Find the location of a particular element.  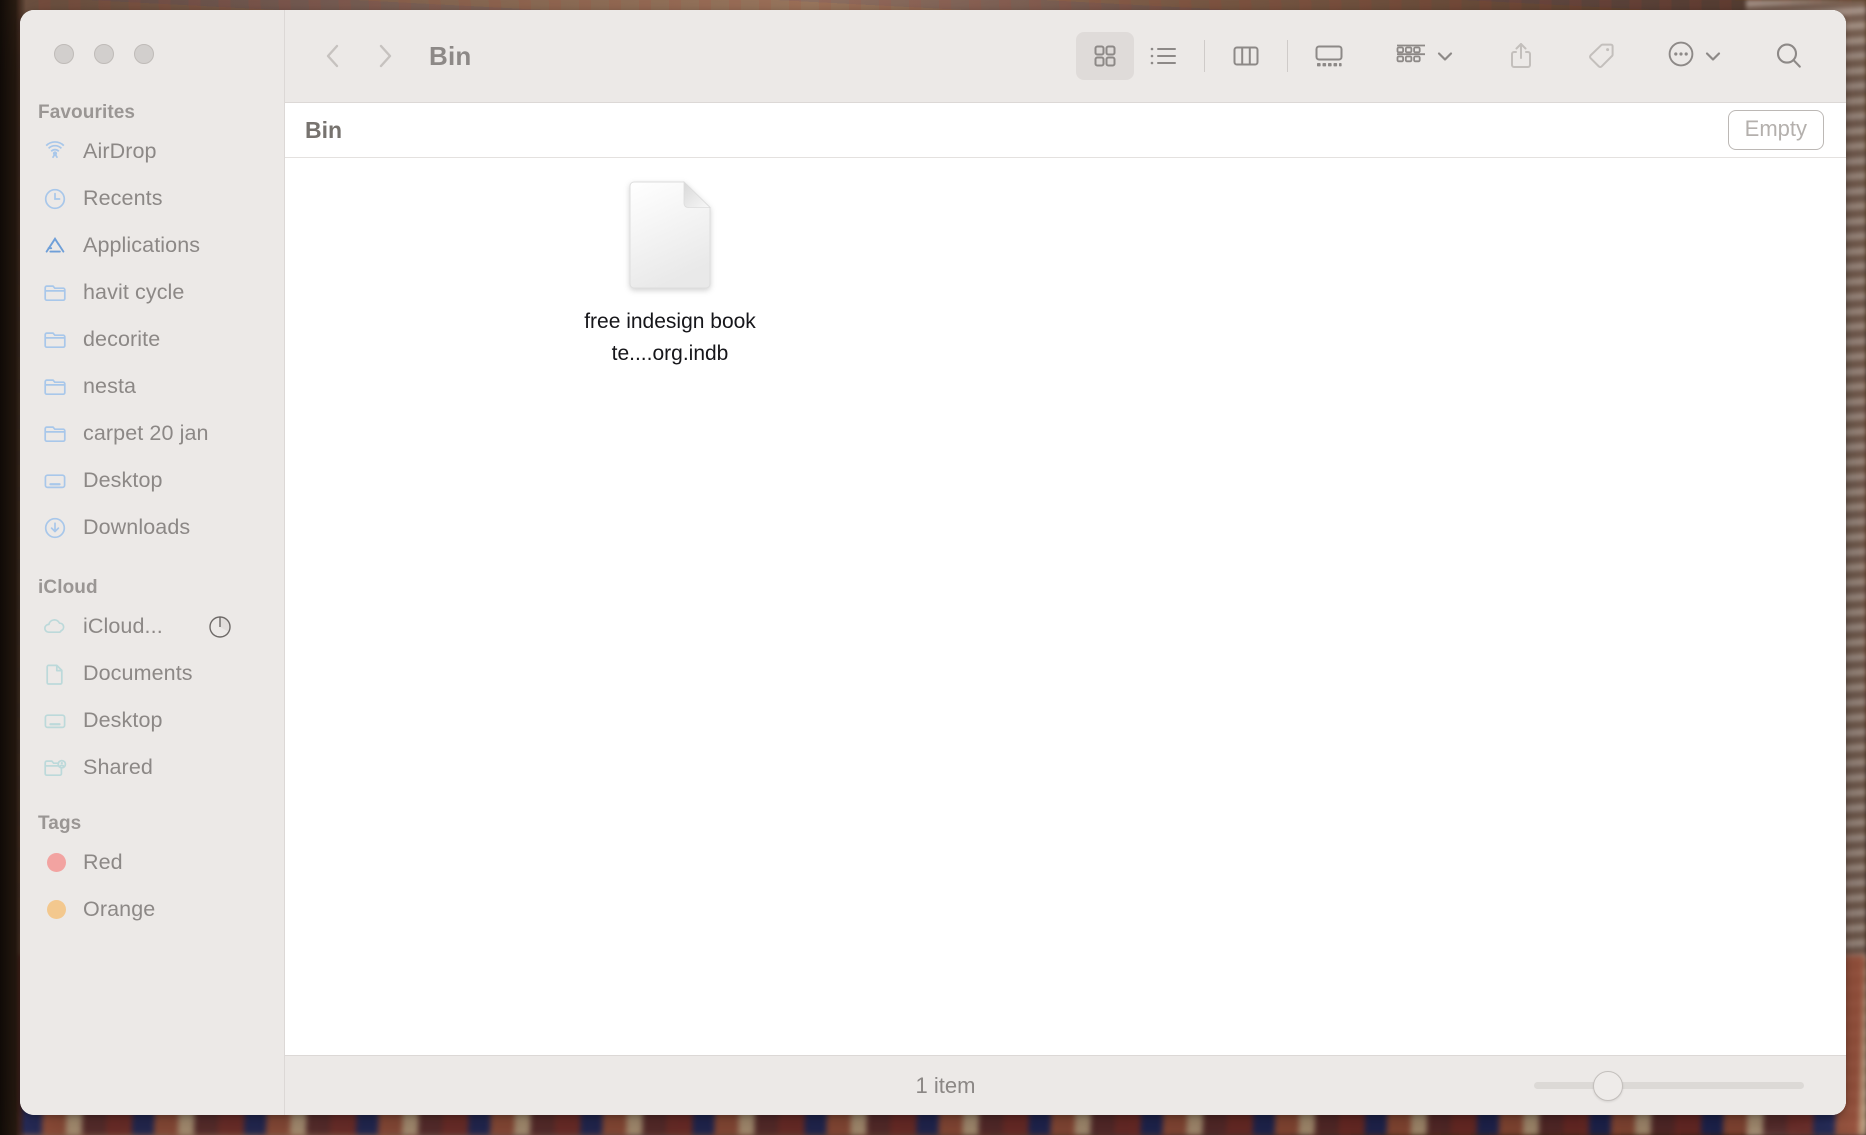

blank-document-icon is located at coordinates (670, 235).